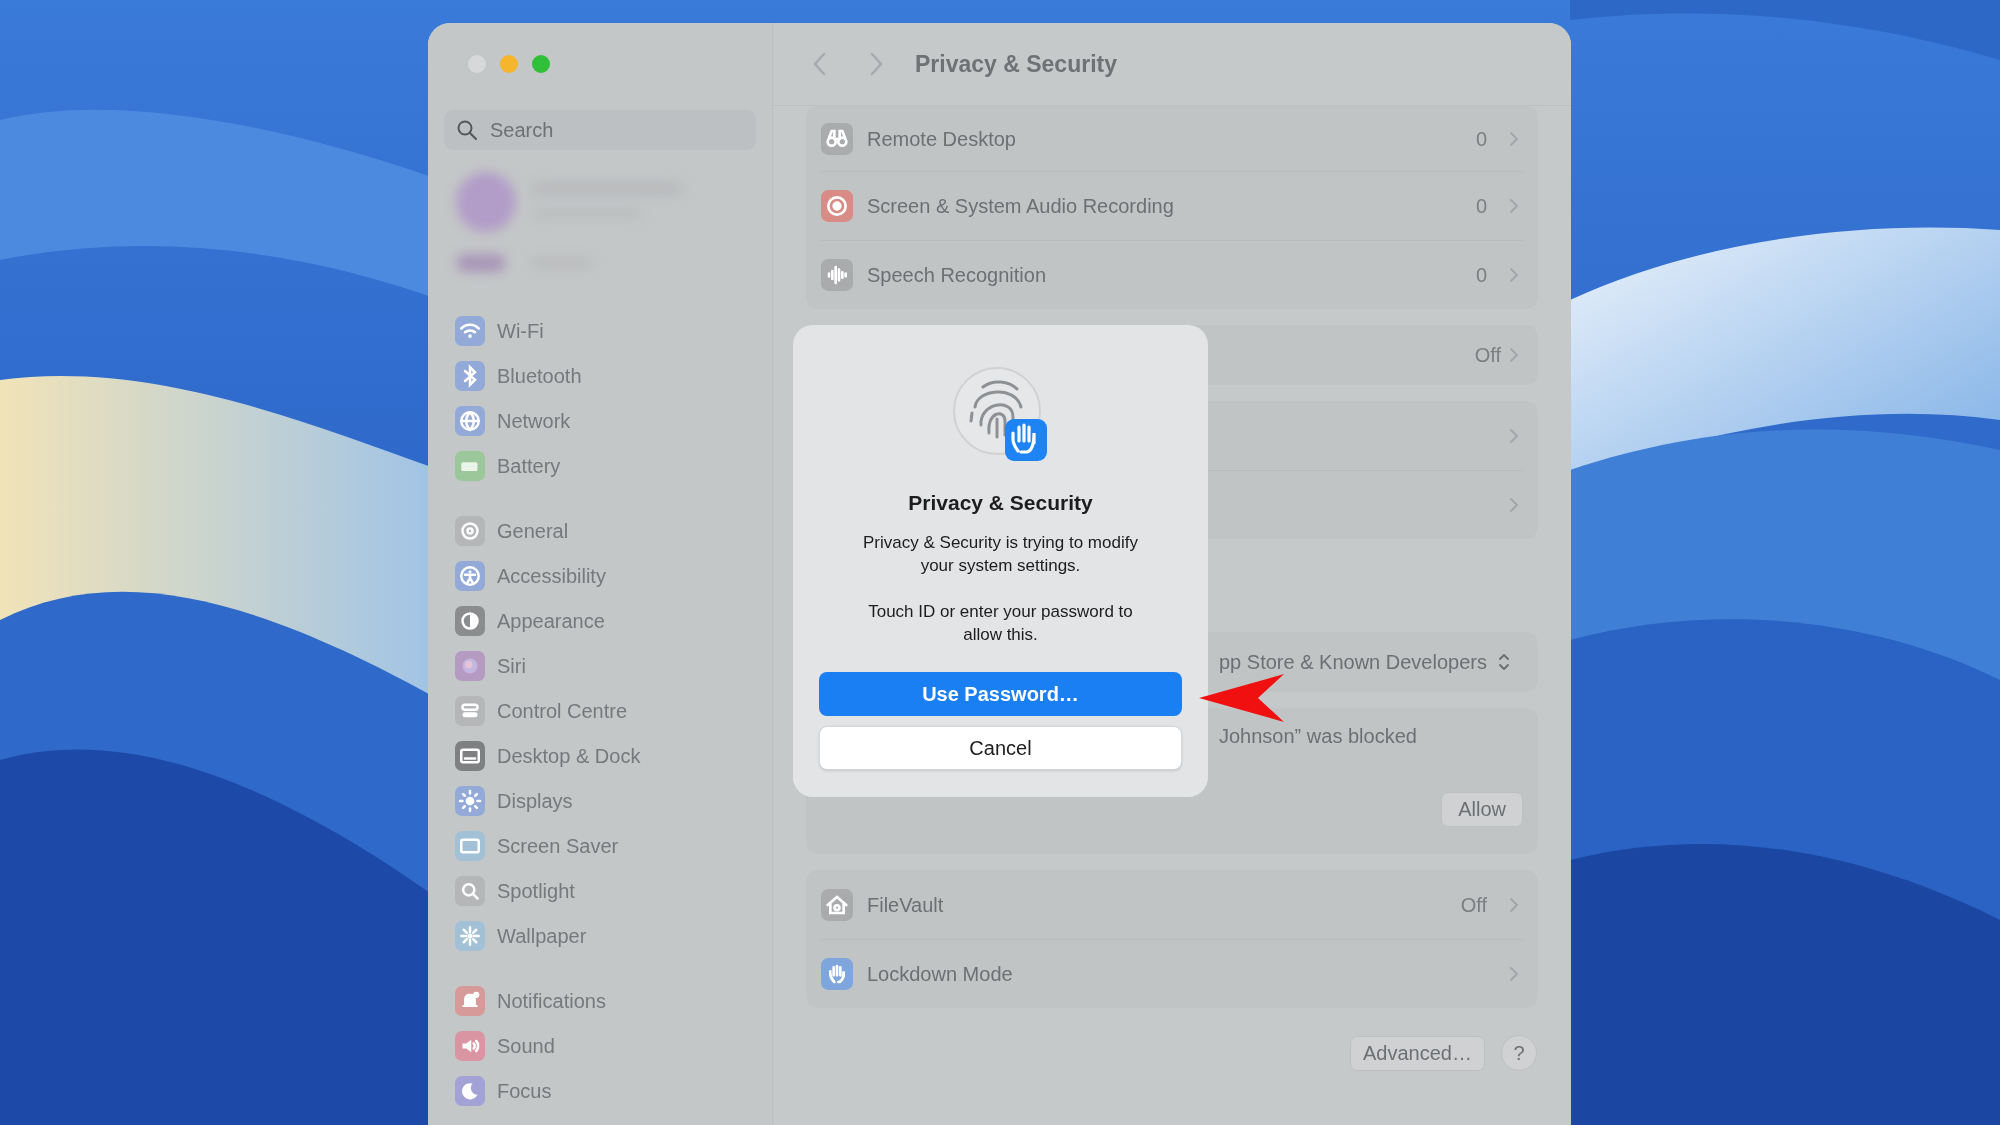  What do you see at coordinates (1000, 503) in the screenshot?
I see `dialog-title: Privacy & Security` at bounding box center [1000, 503].